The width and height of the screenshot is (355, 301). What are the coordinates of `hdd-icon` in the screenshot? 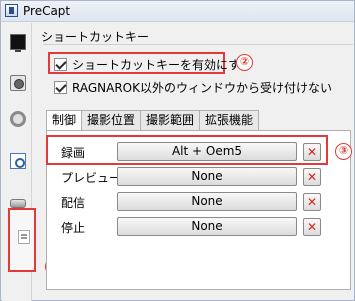 It's located at (18, 203).